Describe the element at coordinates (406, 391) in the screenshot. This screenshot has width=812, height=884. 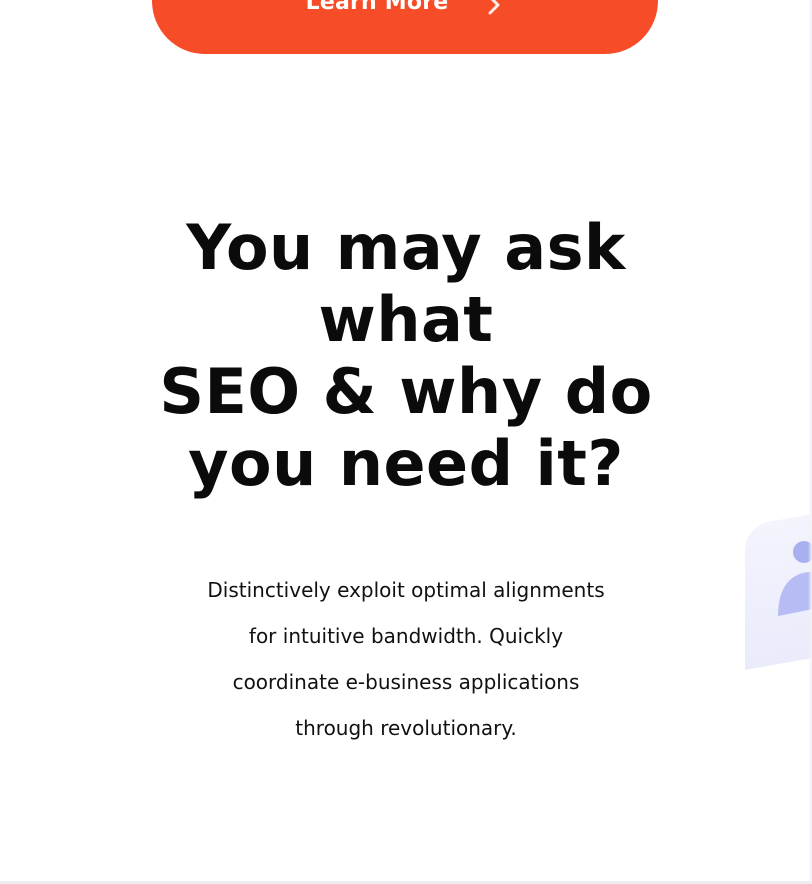
I see `headline-line: SEO & why do` at that location.